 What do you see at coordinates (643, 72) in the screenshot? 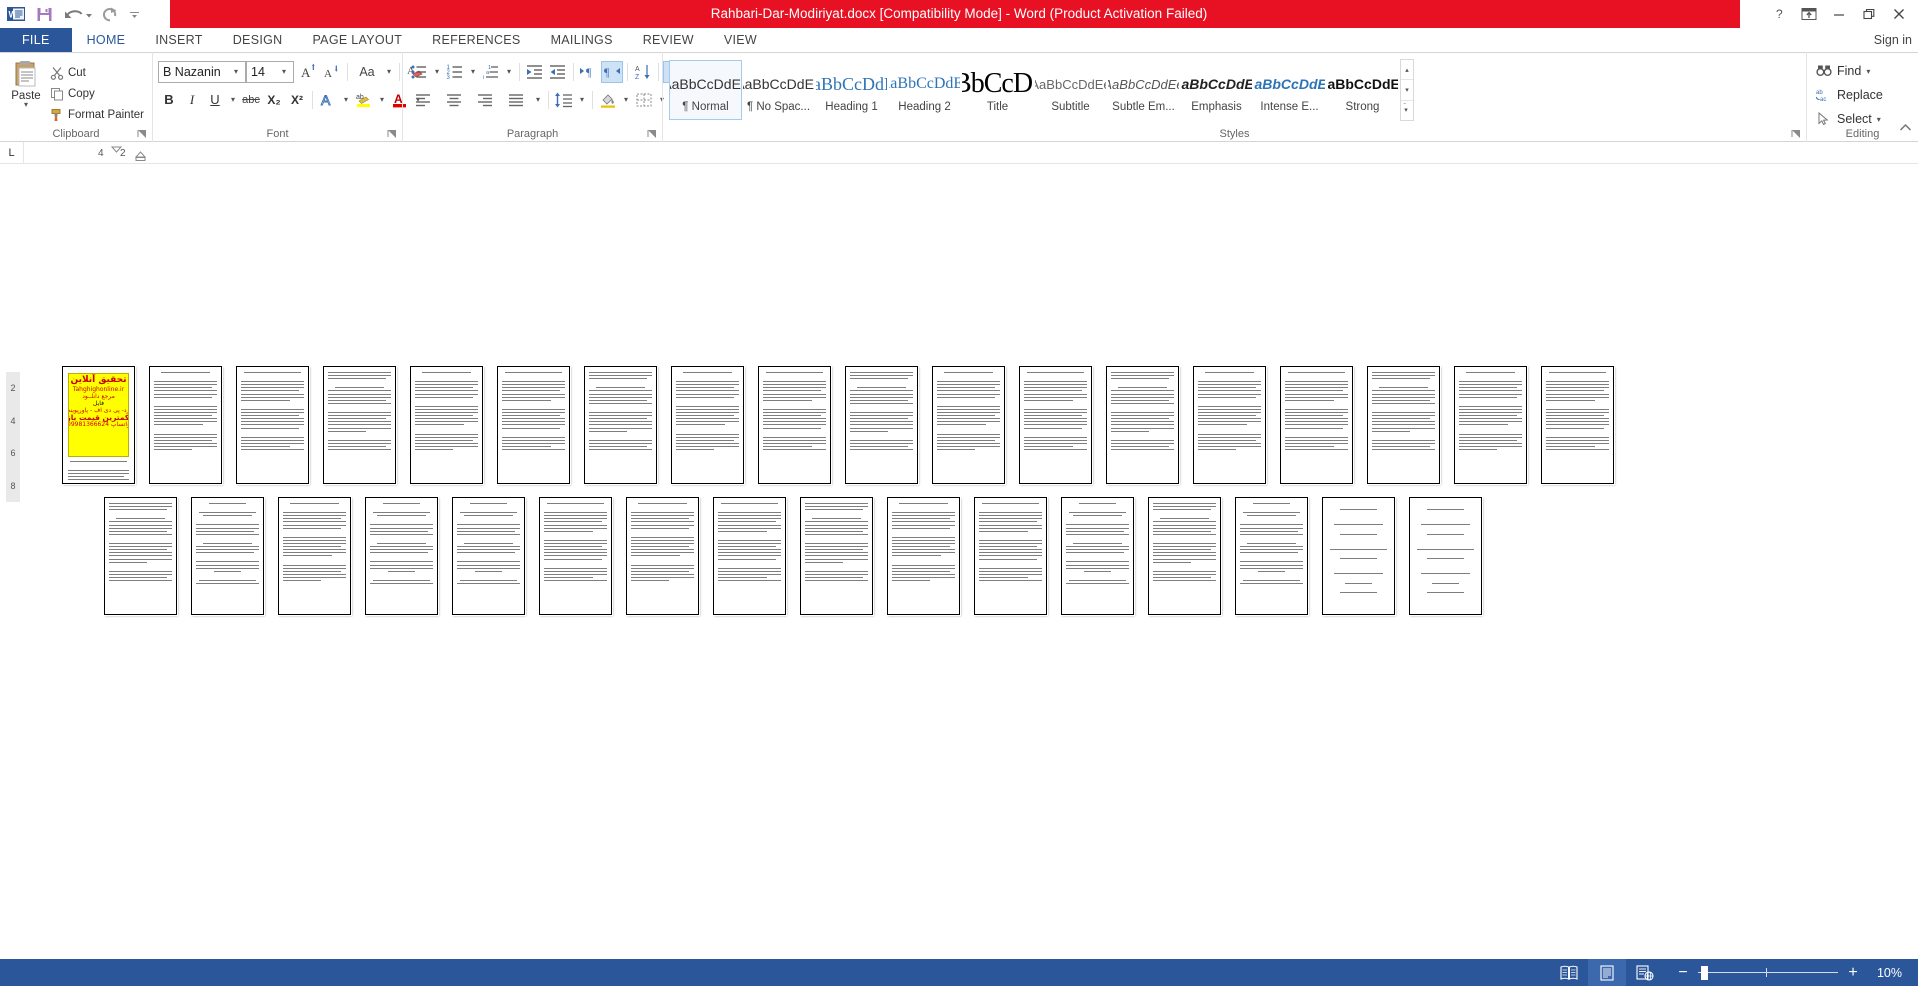
I see `sort-icon: A Z` at bounding box center [643, 72].